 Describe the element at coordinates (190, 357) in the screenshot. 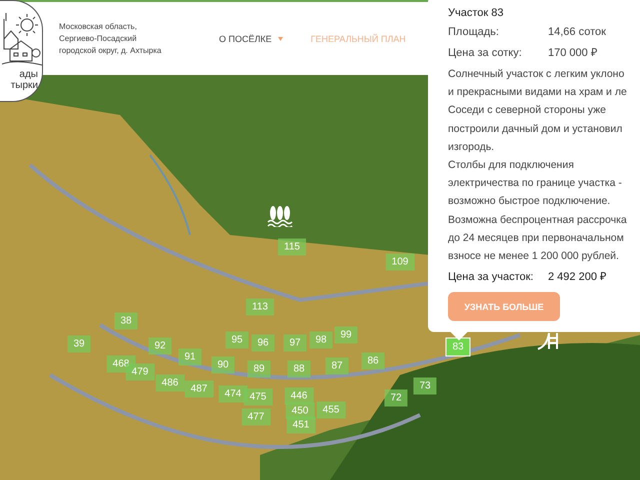

I see `plot-label: 91` at that location.